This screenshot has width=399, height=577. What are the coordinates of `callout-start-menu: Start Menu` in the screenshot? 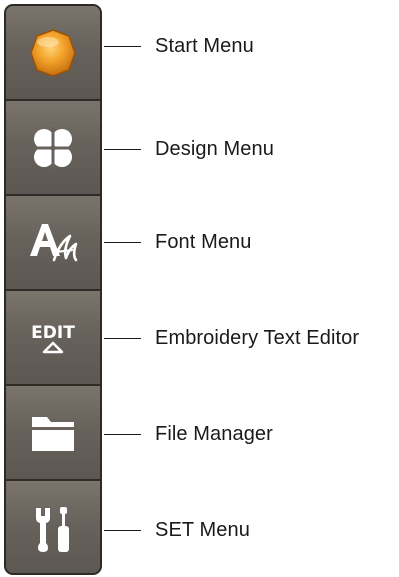 It's located at (179, 45).